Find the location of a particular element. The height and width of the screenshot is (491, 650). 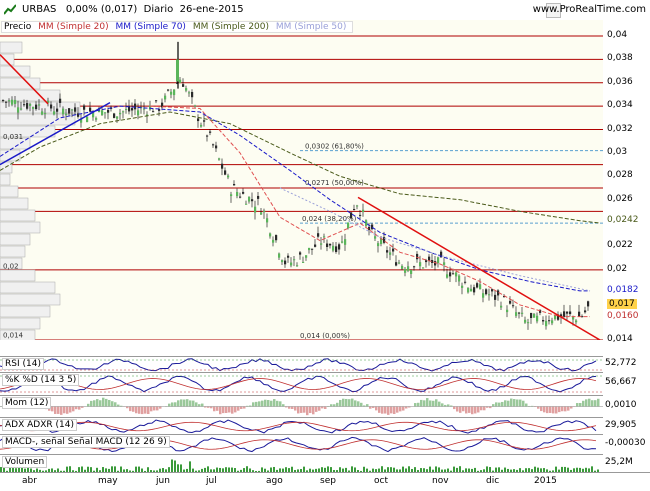

fibo-label: 0,014 (0,00%) is located at coordinates (325, 336).